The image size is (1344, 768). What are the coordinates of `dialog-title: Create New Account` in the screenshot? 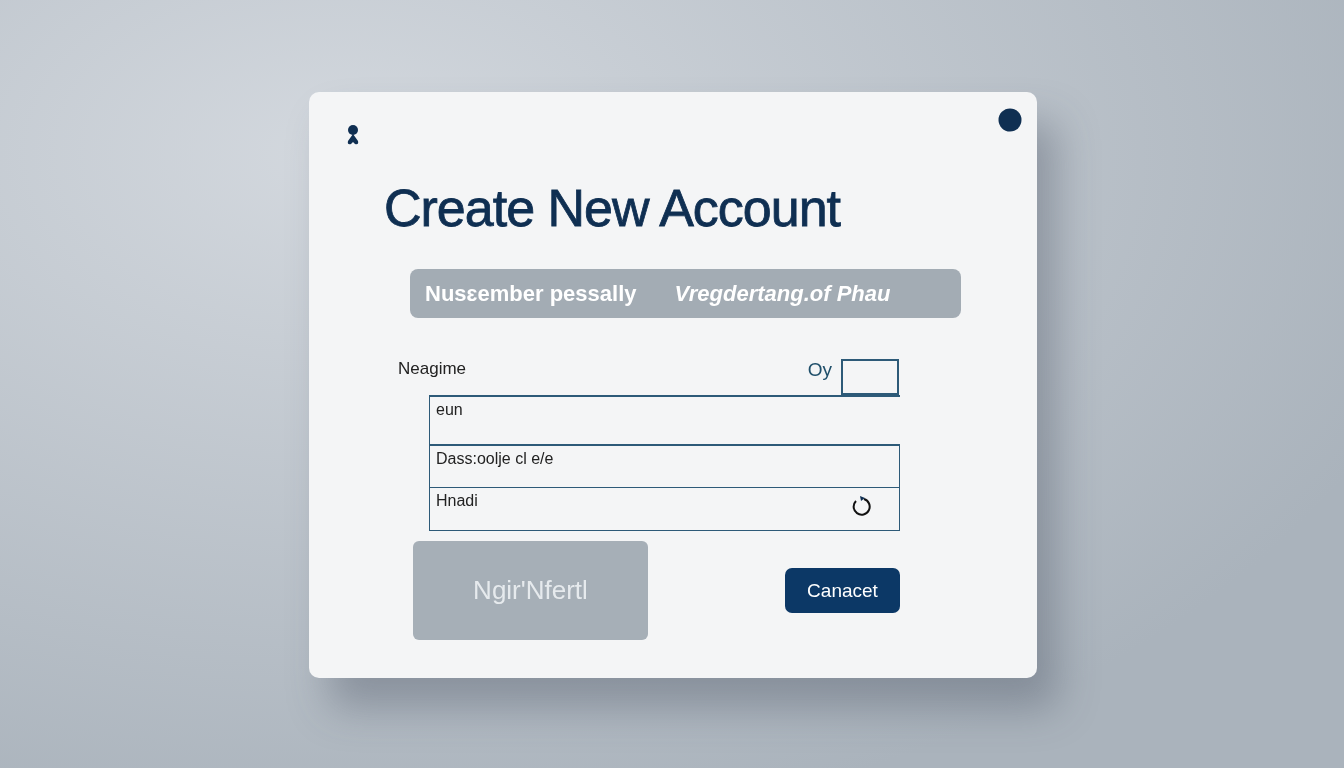 It's located at (613, 208).